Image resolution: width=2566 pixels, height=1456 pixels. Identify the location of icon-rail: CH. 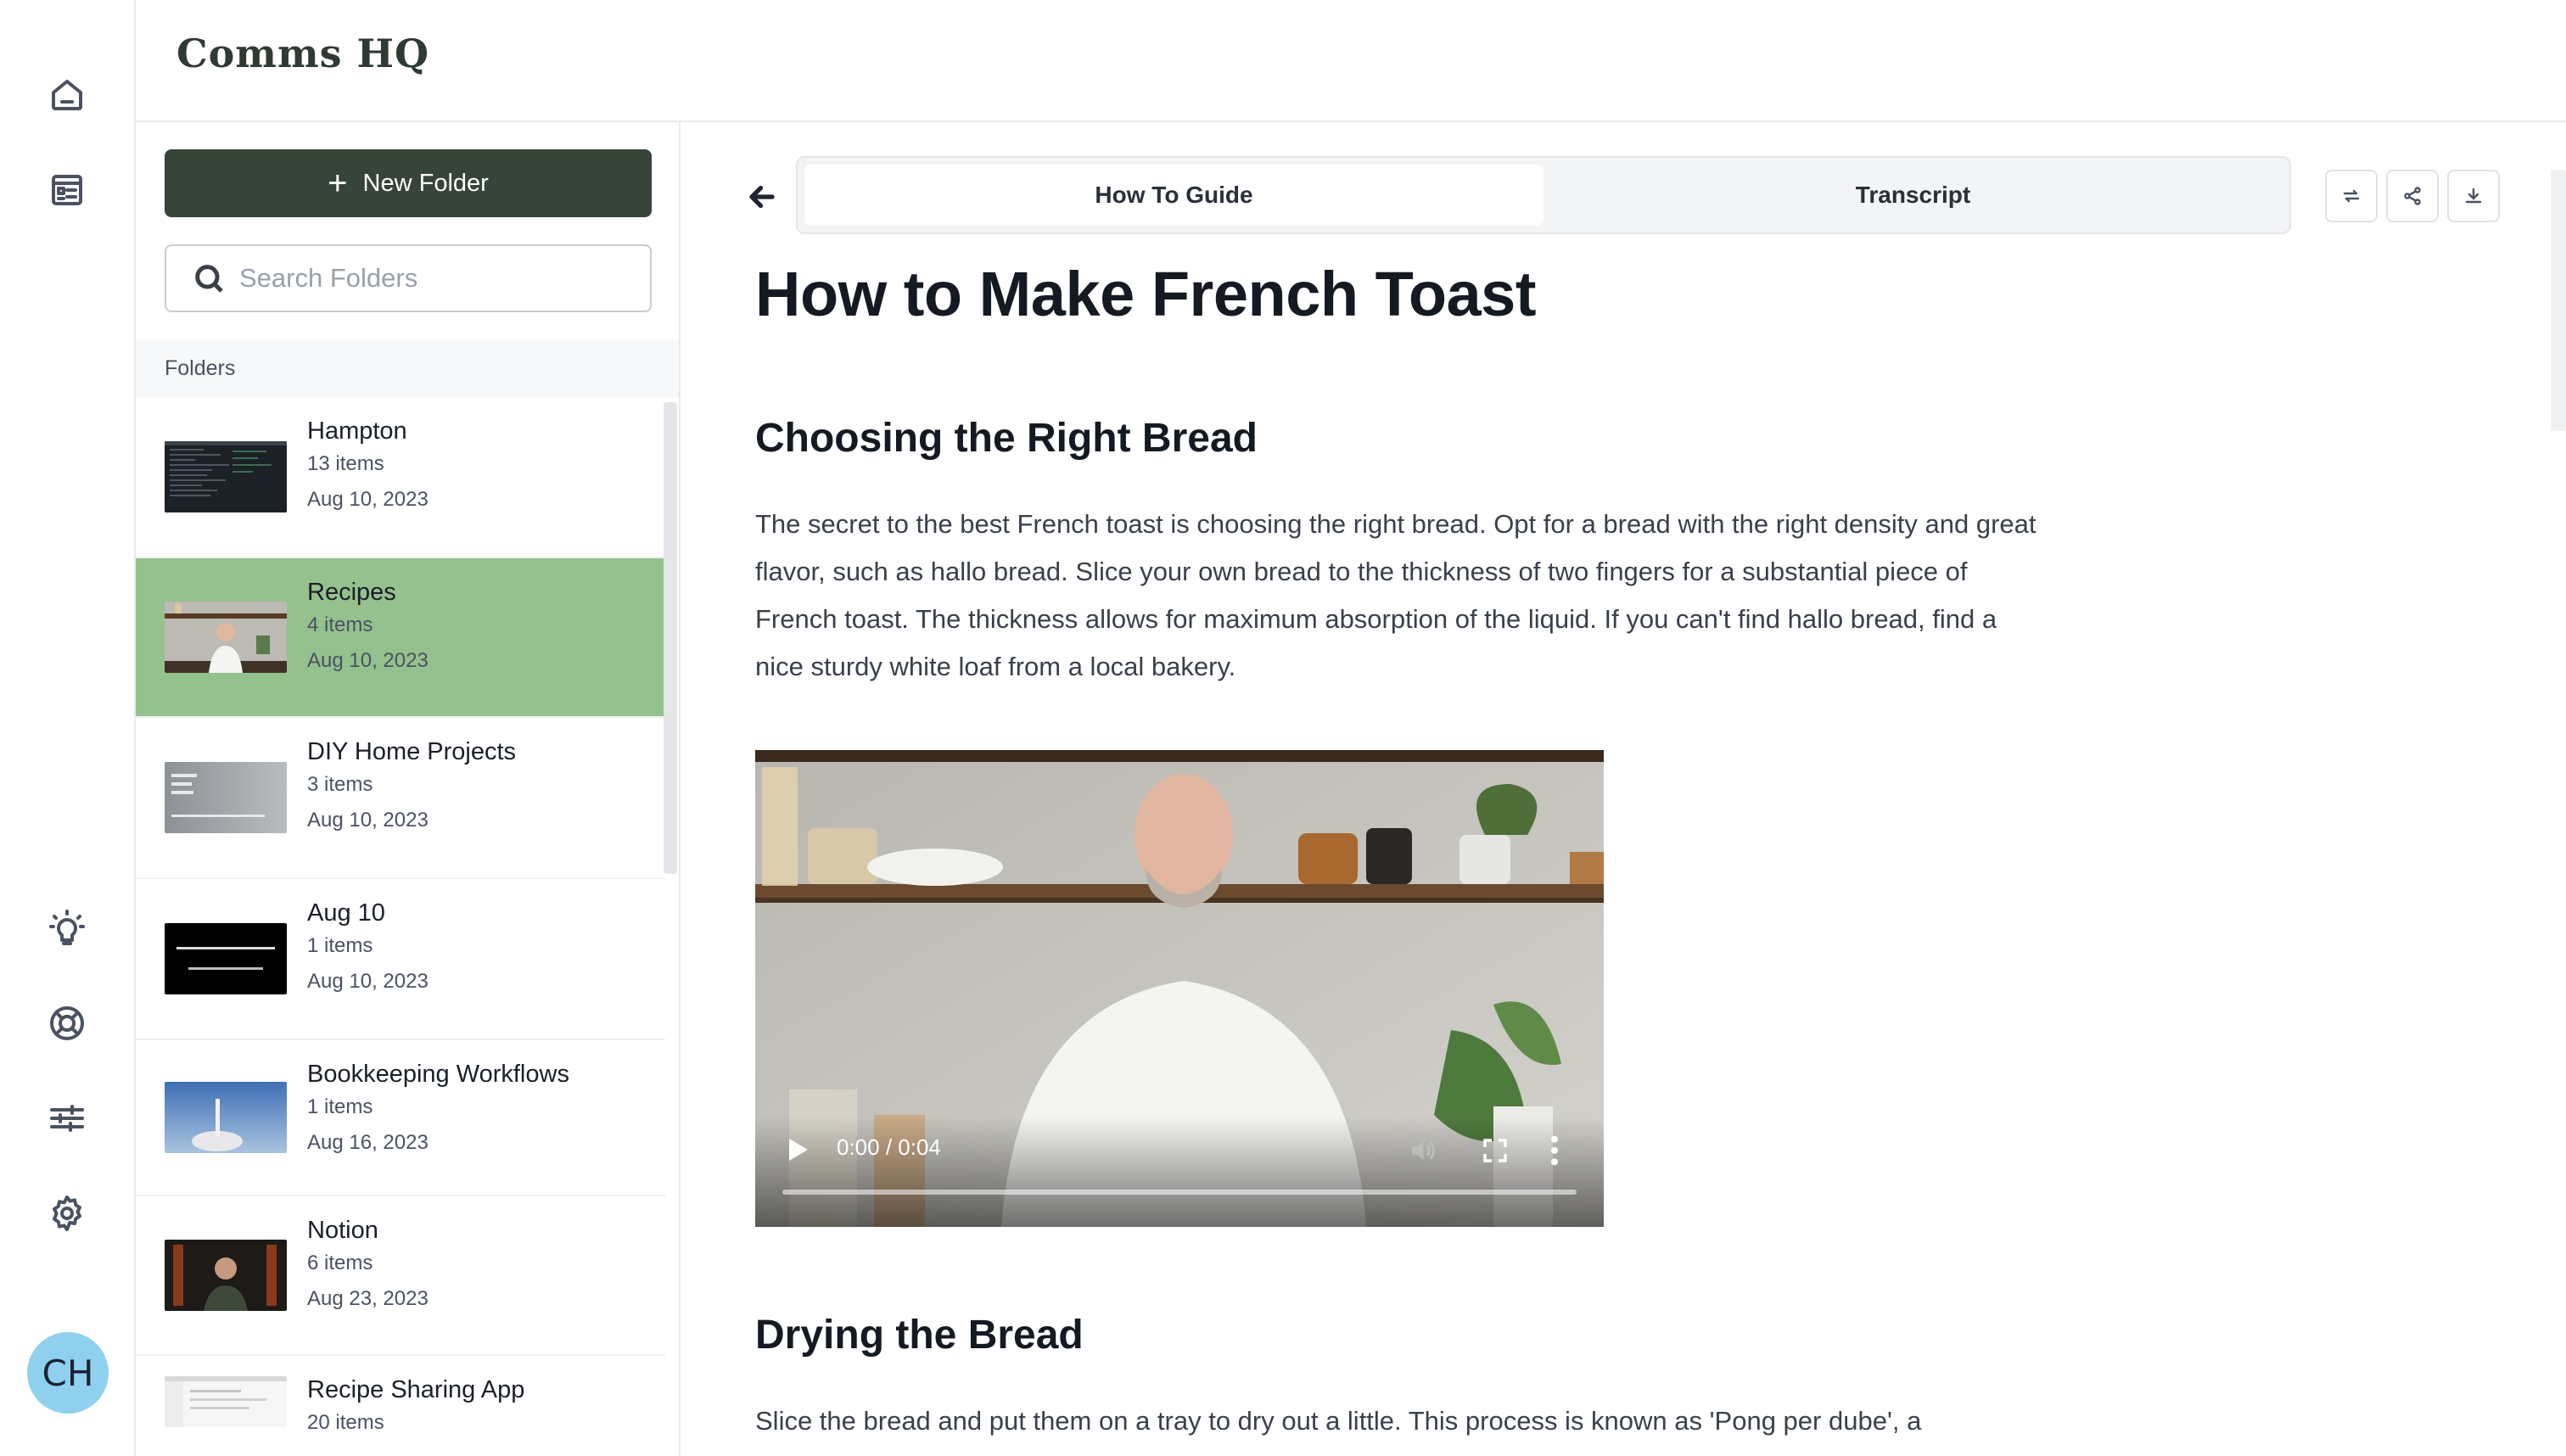
(68, 728).